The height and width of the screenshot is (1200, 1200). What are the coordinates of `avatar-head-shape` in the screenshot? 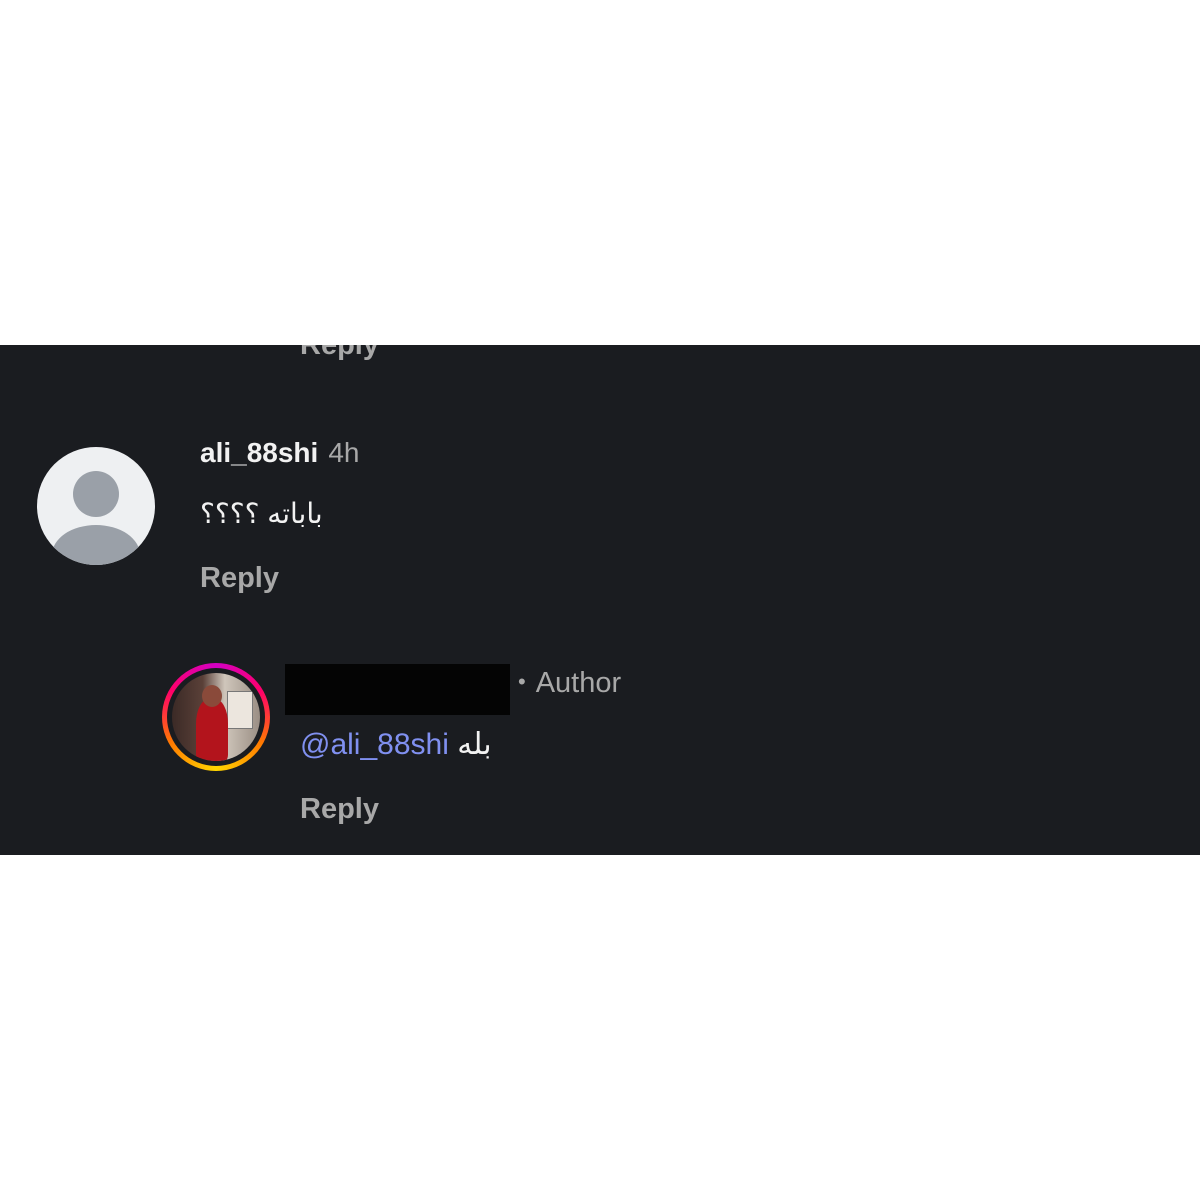 It's located at (96, 494).